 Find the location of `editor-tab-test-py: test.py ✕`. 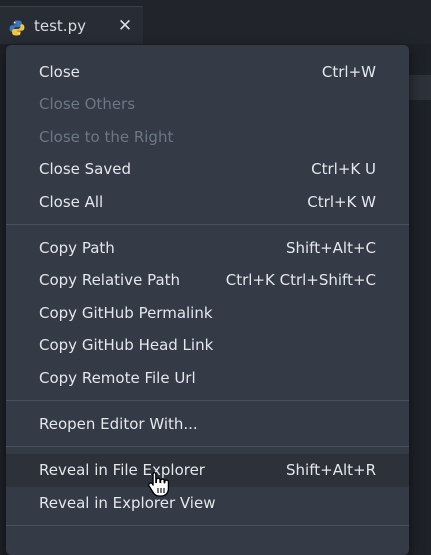

editor-tab-test-py: test.py ✕ is located at coordinates (71, 25).